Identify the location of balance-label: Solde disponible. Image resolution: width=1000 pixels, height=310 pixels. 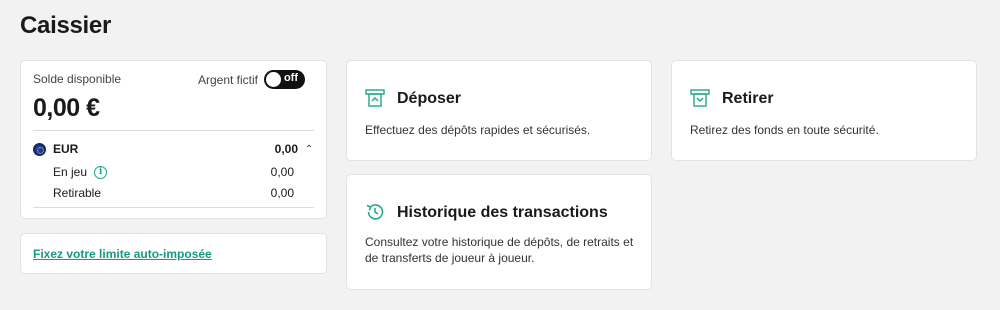
(77, 79).